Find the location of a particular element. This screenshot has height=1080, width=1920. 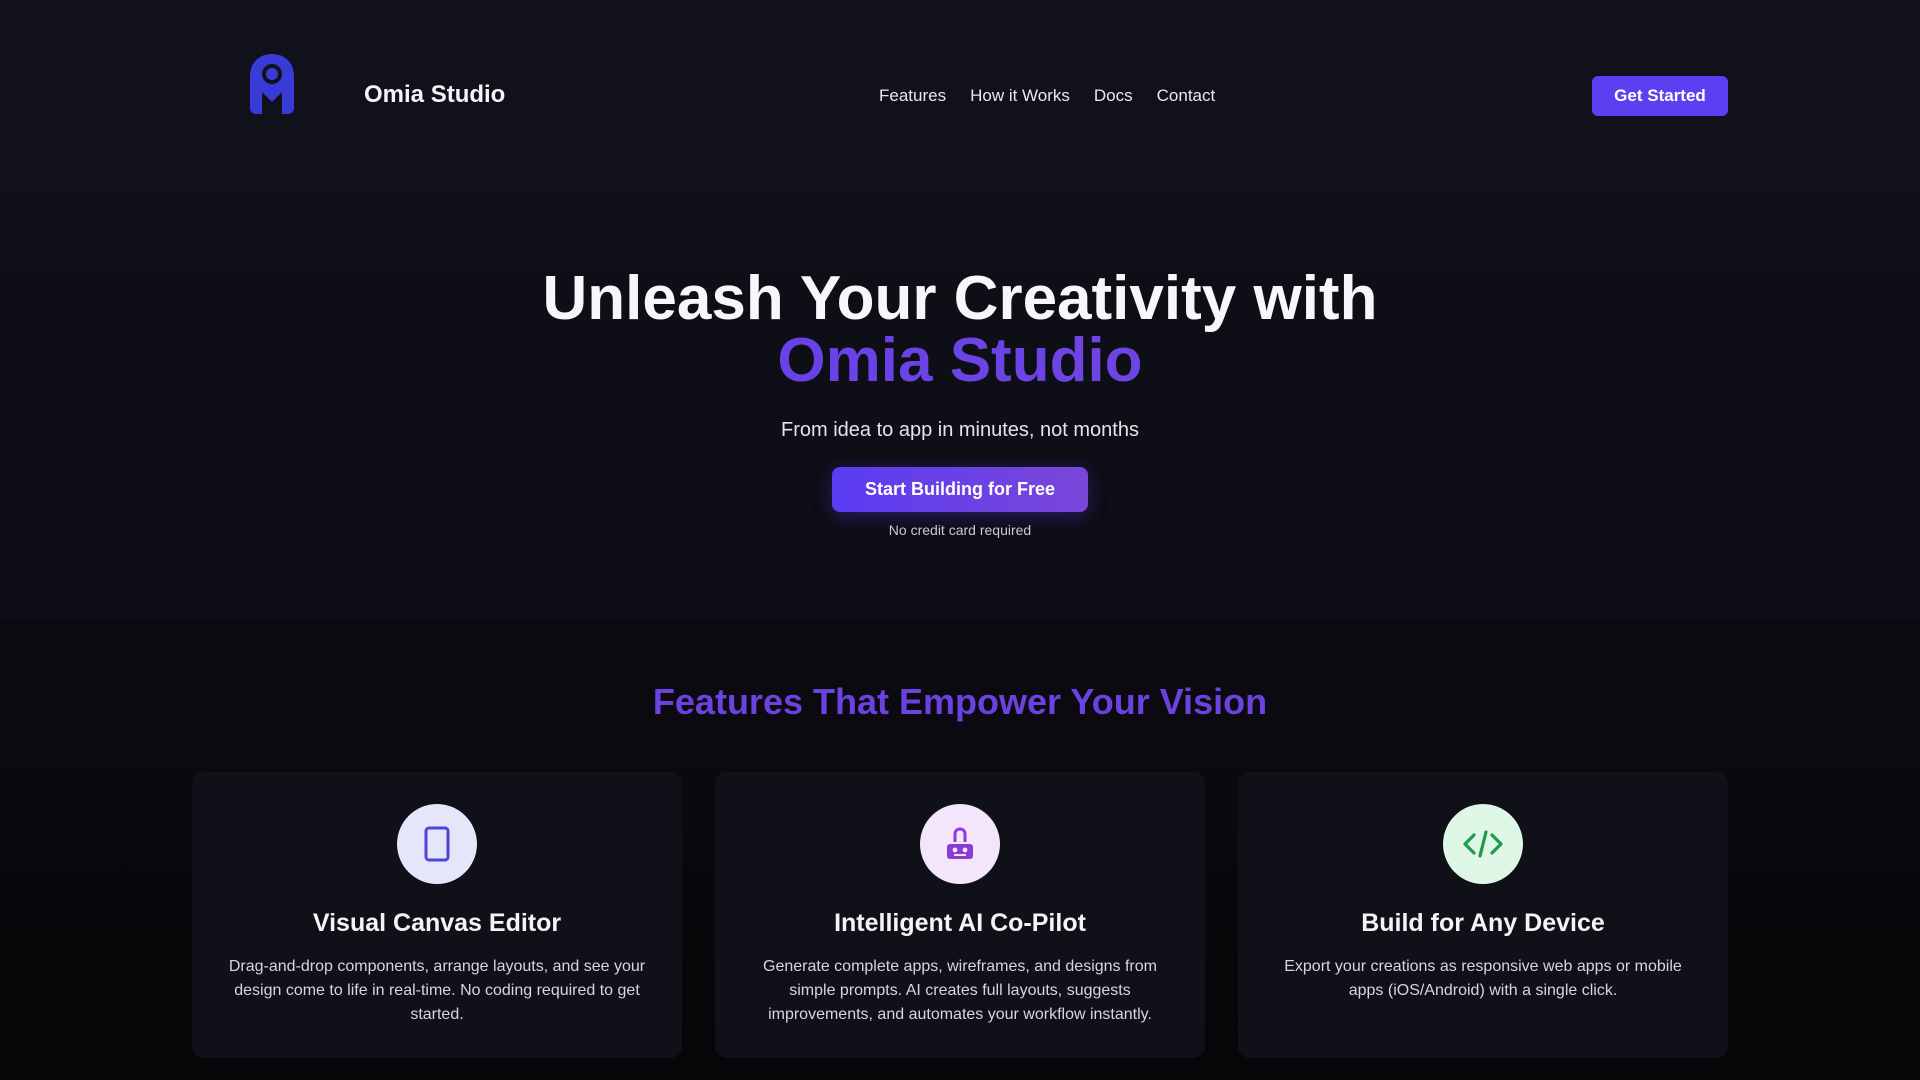

tablet-icon is located at coordinates (437, 844).